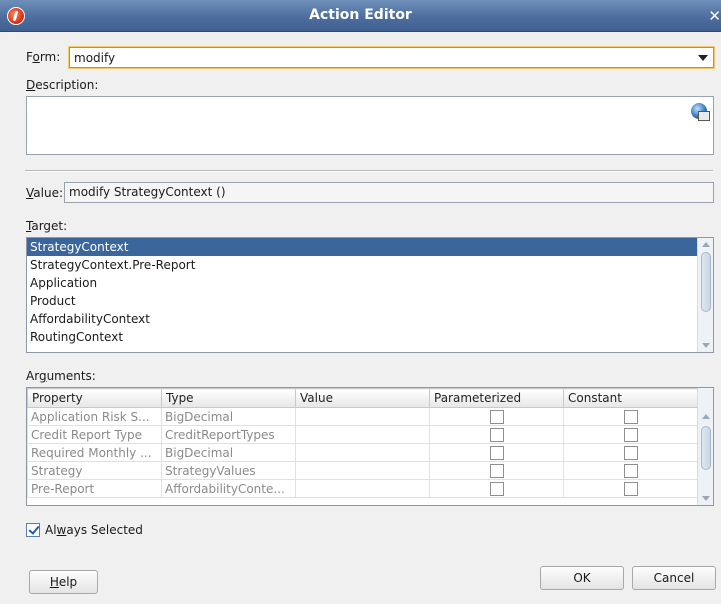 Image resolution: width=721 pixels, height=604 pixels. Describe the element at coordinates (47, 226) in the screenshot. I see `target-label: Target:` at that location.